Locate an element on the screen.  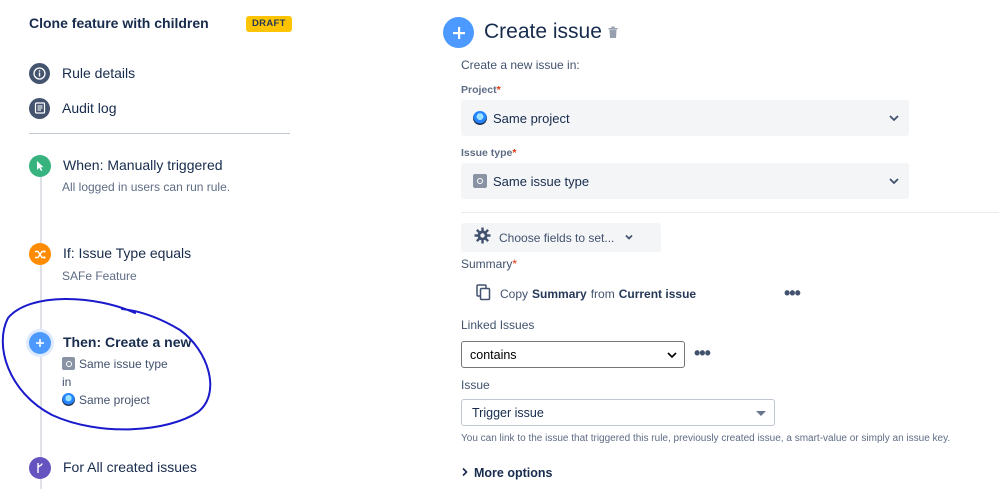
issue-type-label: Issue type* is located at coordinates (488, 153).